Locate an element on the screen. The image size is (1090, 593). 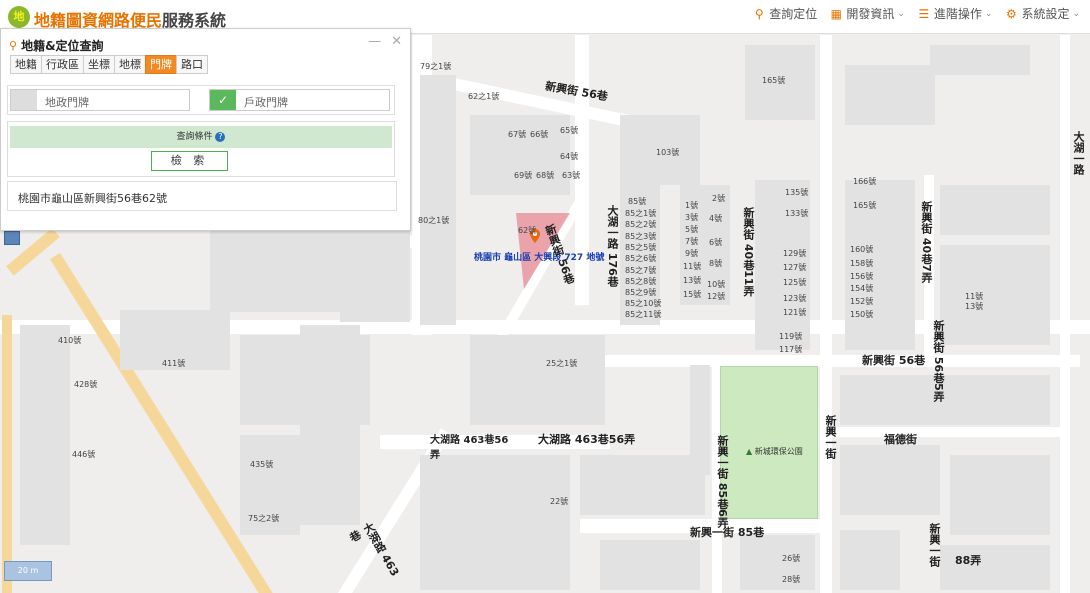
house-number: 8號 is located at coordinates (716, 263).